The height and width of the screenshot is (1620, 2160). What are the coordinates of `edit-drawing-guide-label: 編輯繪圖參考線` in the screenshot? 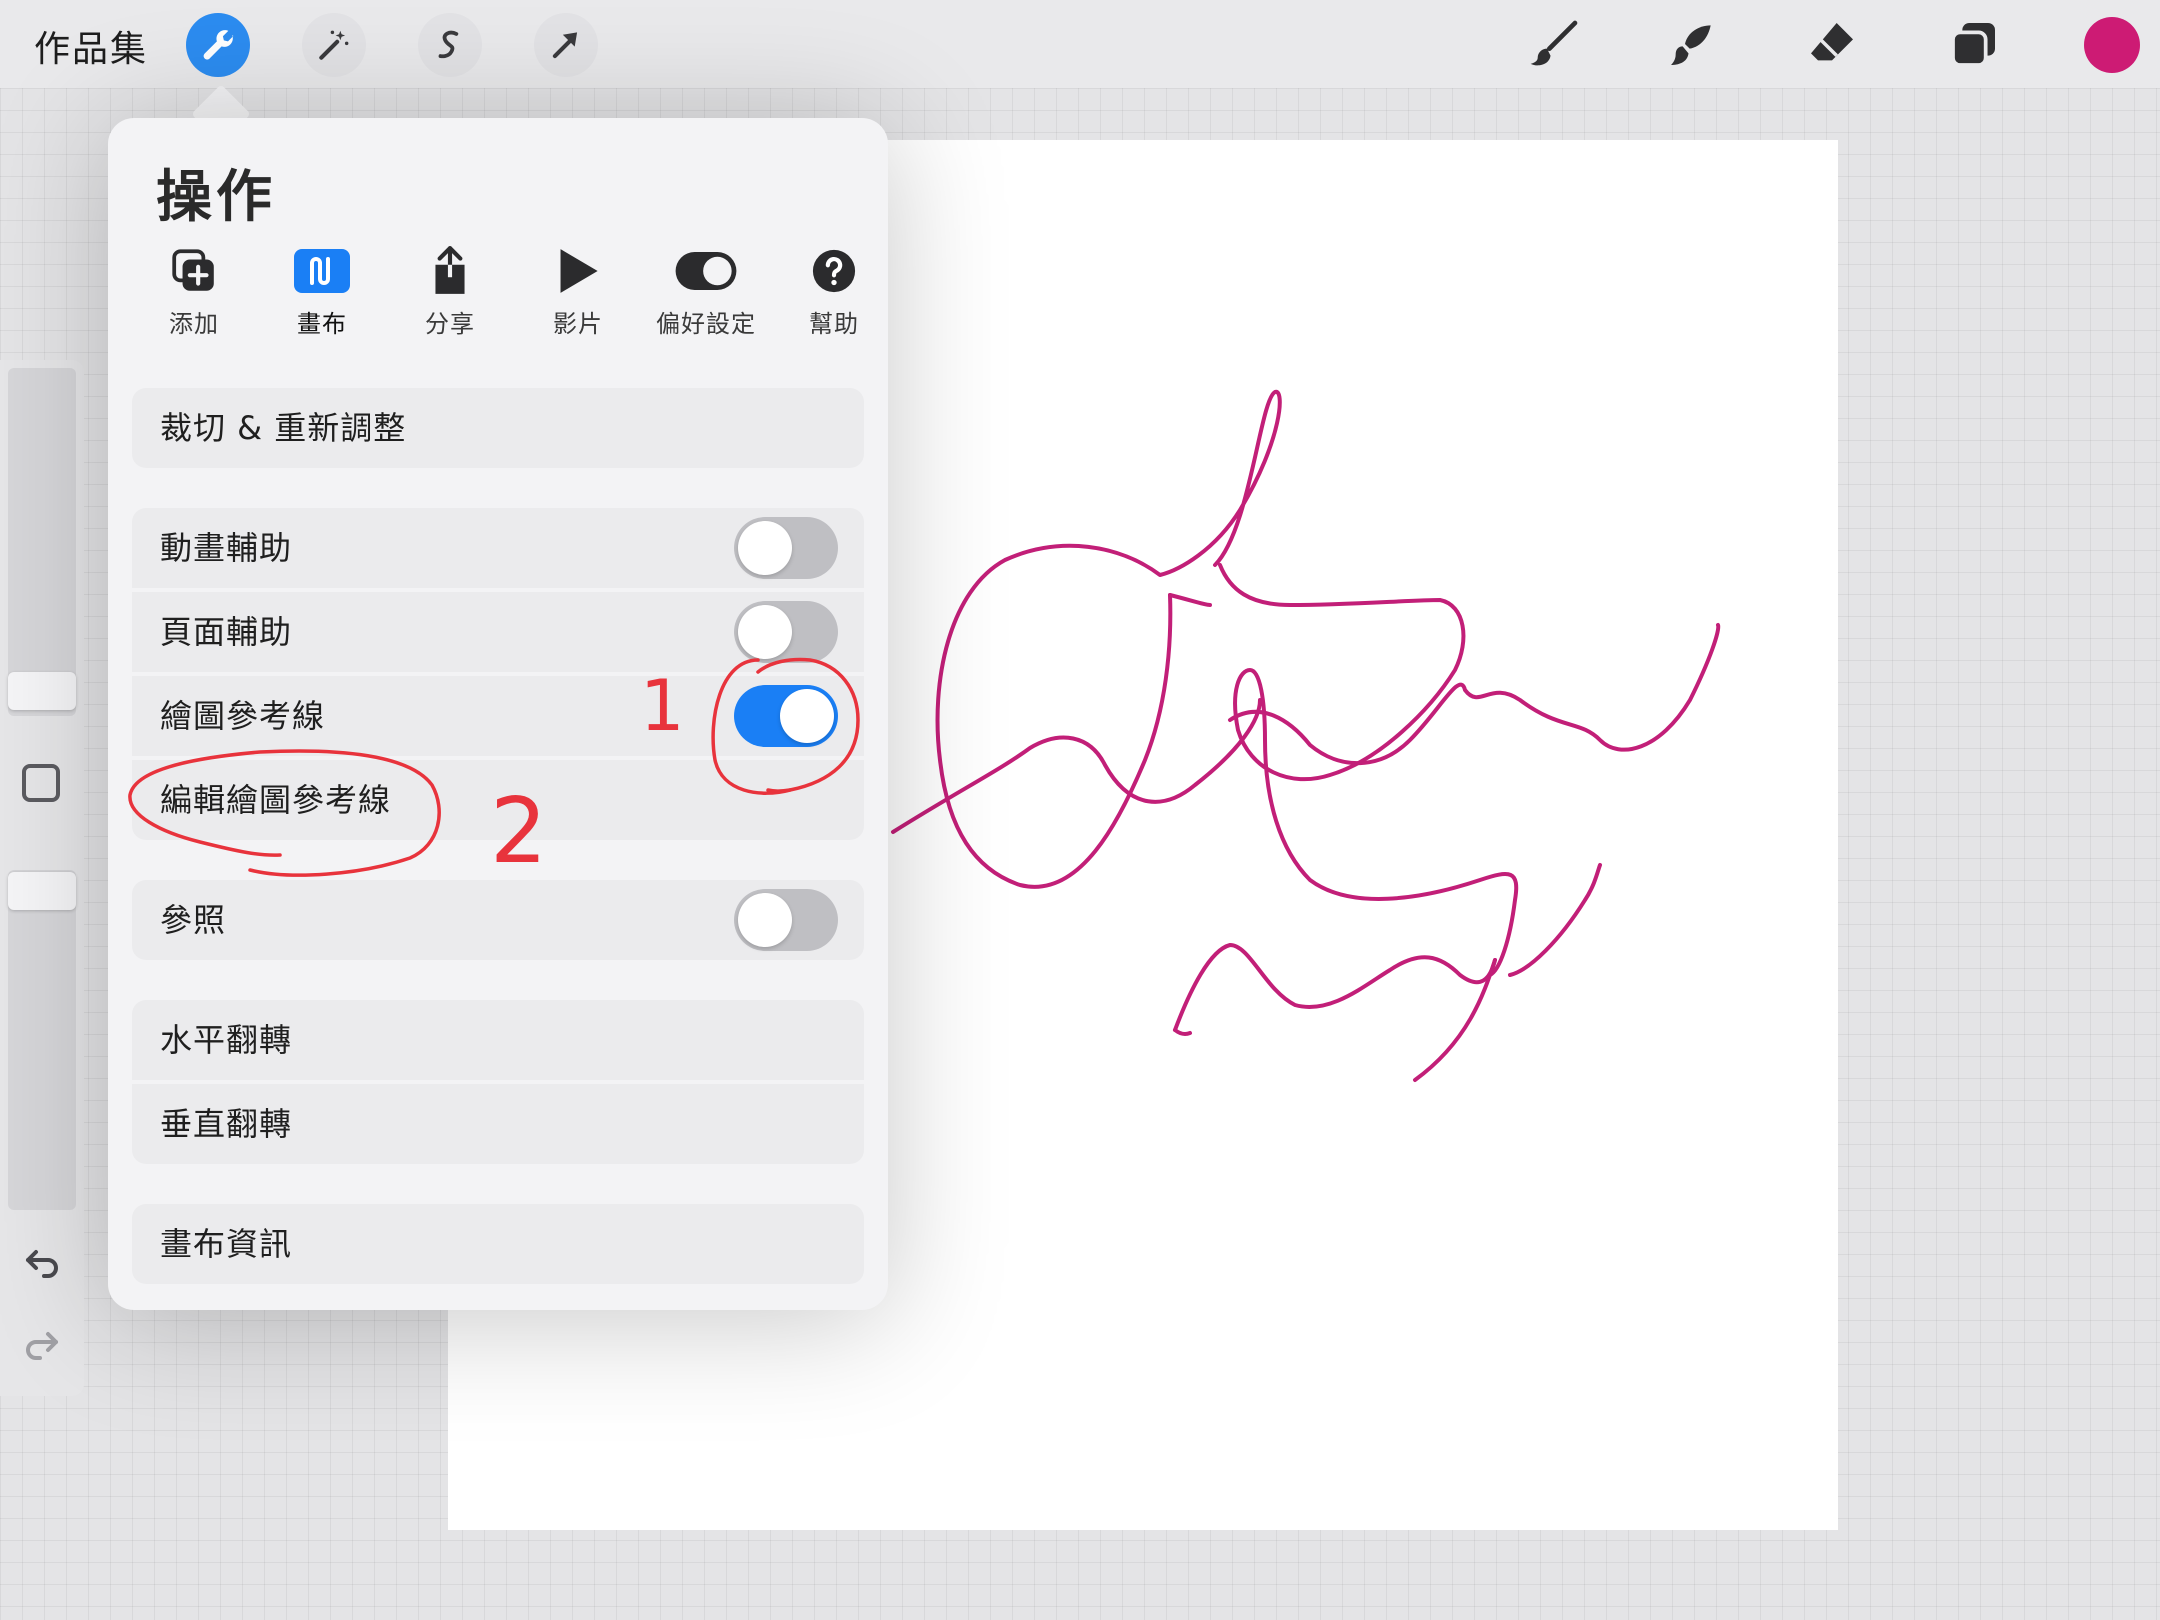 It's located at (276, 800).